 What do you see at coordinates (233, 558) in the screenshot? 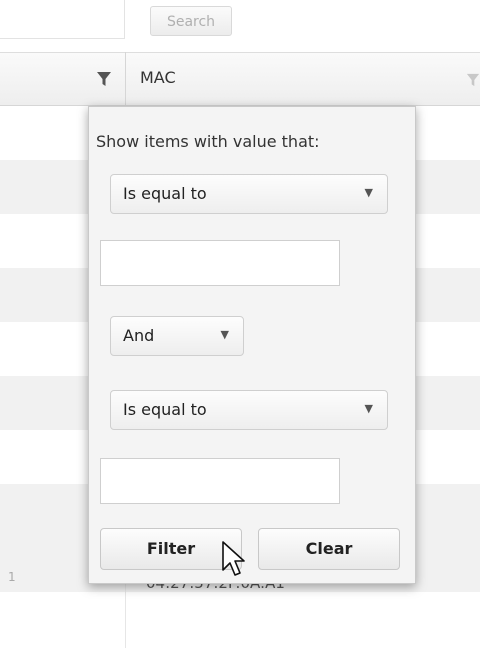
I see `mouse-pointer-icon` at bounding box center [233, 558].